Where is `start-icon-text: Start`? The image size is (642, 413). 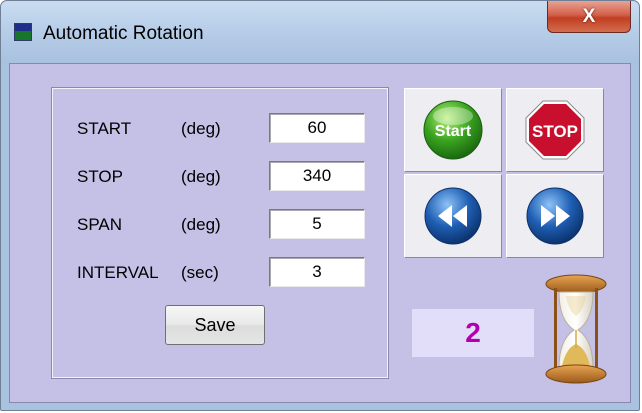 start-icon-text: Start is located at coordinates (453, 131).